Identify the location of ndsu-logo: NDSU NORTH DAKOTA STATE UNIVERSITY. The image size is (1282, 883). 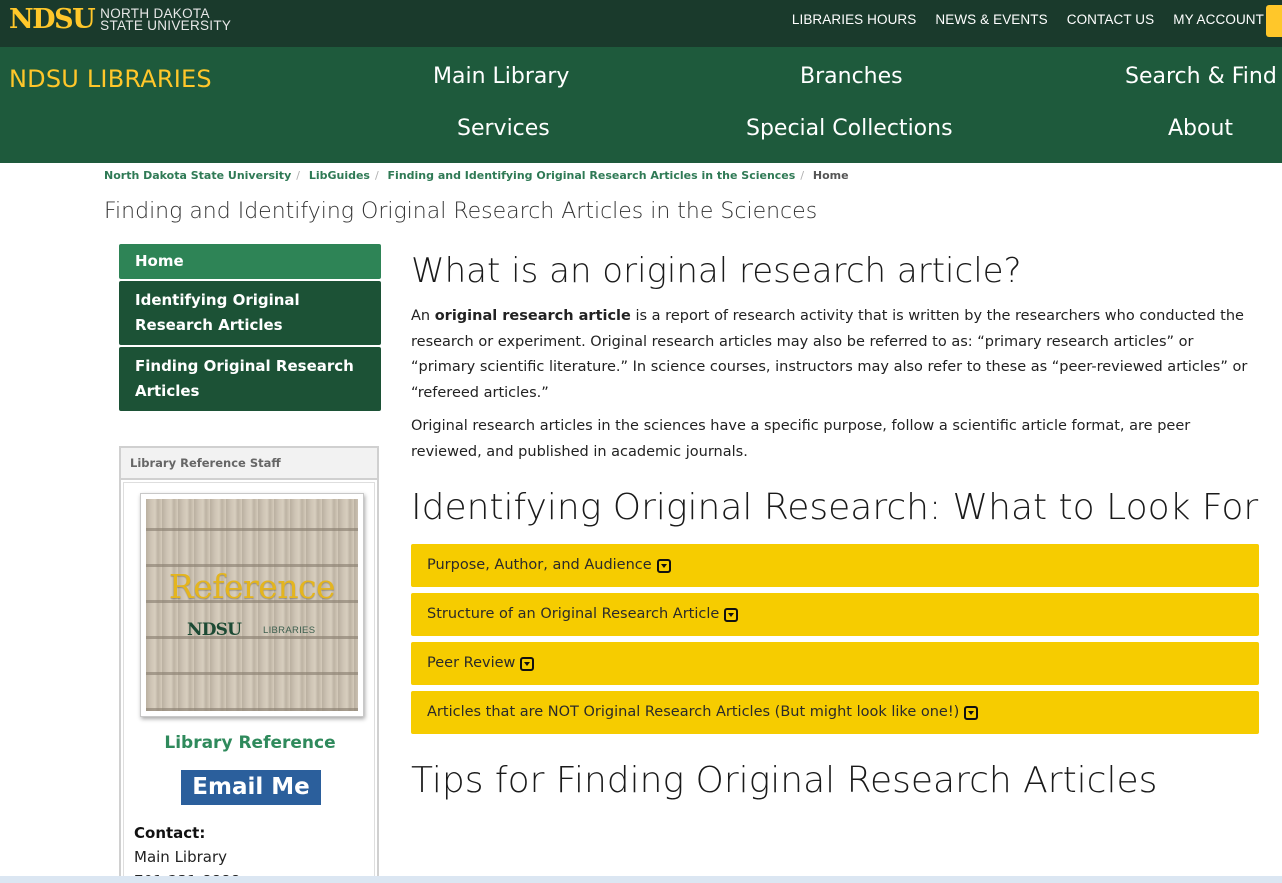
(120, 19).